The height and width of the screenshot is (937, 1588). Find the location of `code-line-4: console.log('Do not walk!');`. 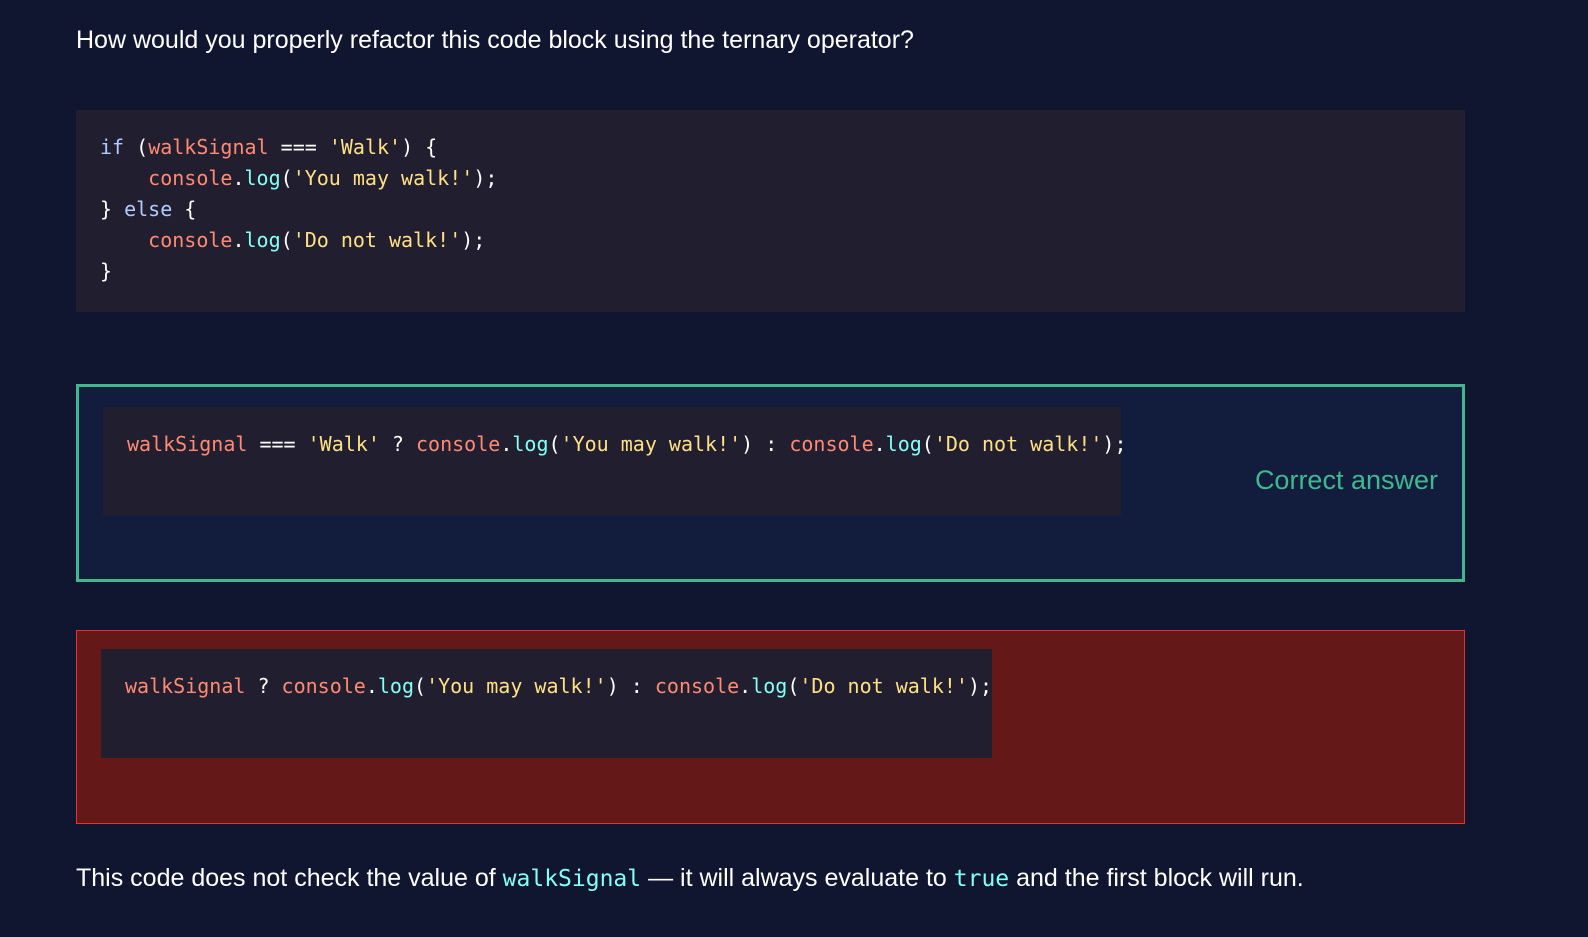

code-line-4: console.log('Do not walk!'); is located at coordinates (292, 240).